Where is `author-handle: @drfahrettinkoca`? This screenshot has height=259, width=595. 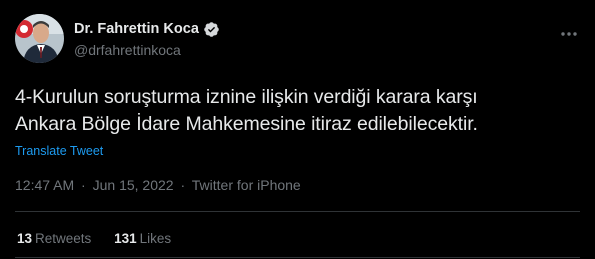
author-handle: @drfahrettinkoca is located at coordinates (147, 50).